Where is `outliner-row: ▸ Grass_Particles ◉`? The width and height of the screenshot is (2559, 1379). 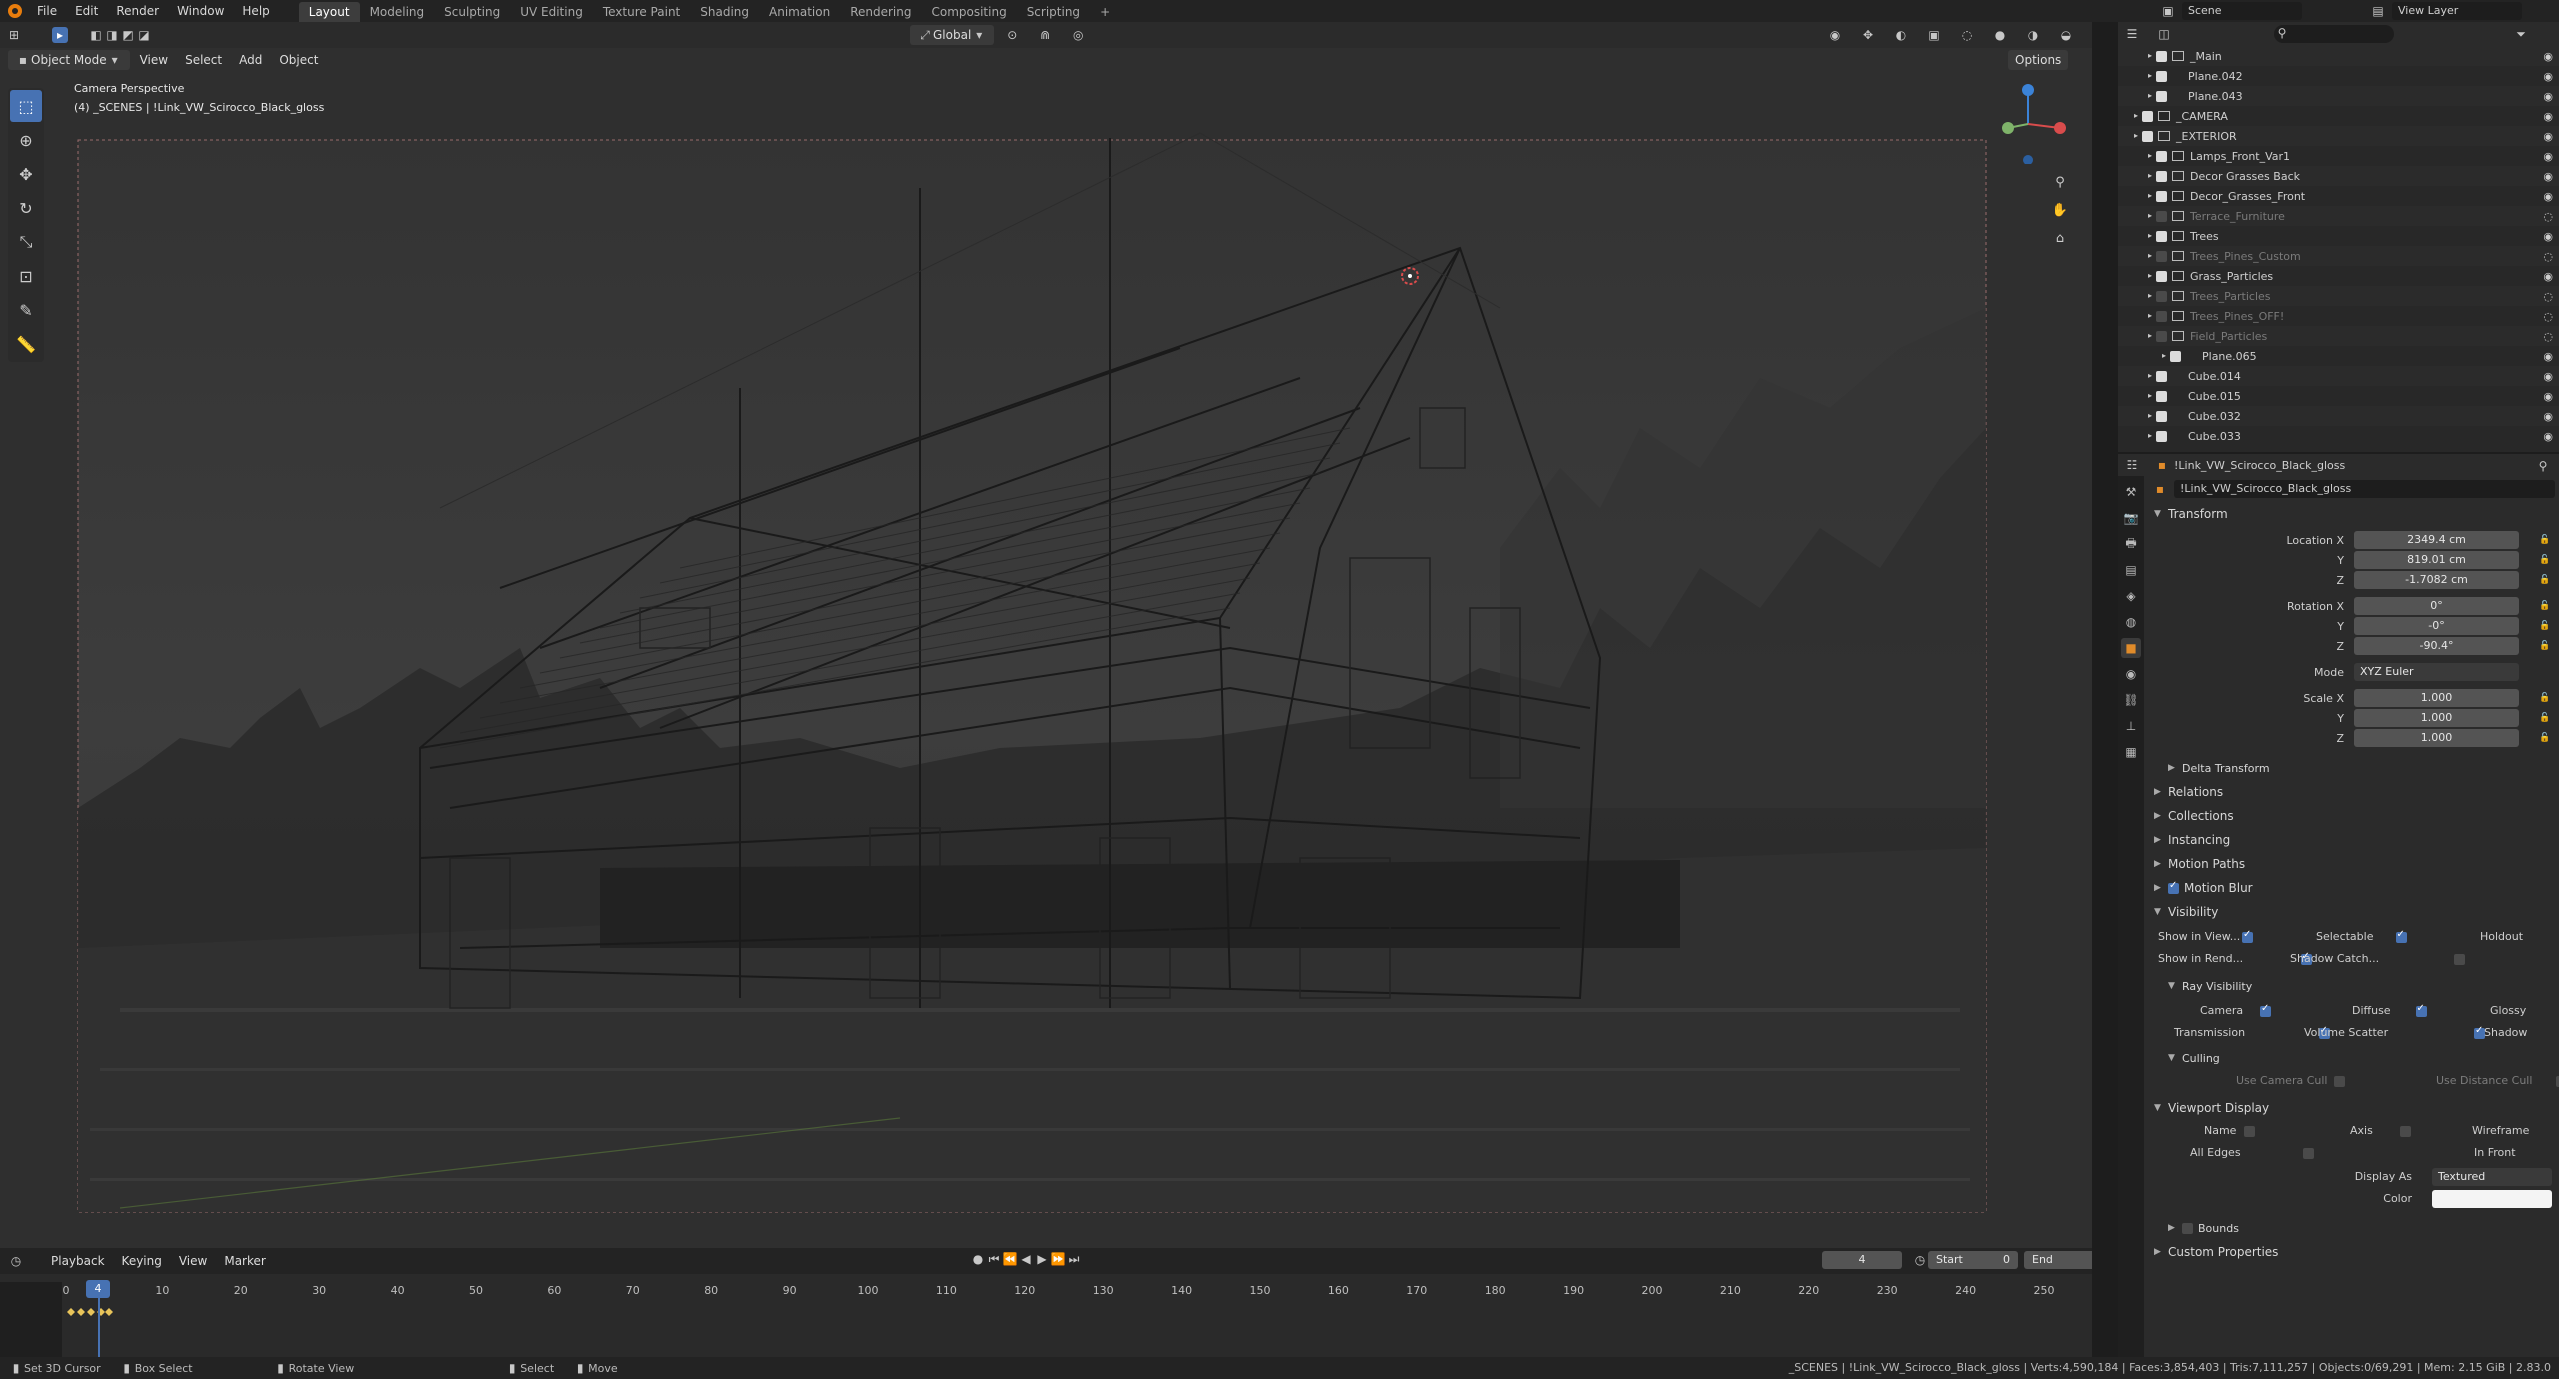
outliner-row: ▸ Grass_Particles ◉ is located at coordinates (2338, 276).